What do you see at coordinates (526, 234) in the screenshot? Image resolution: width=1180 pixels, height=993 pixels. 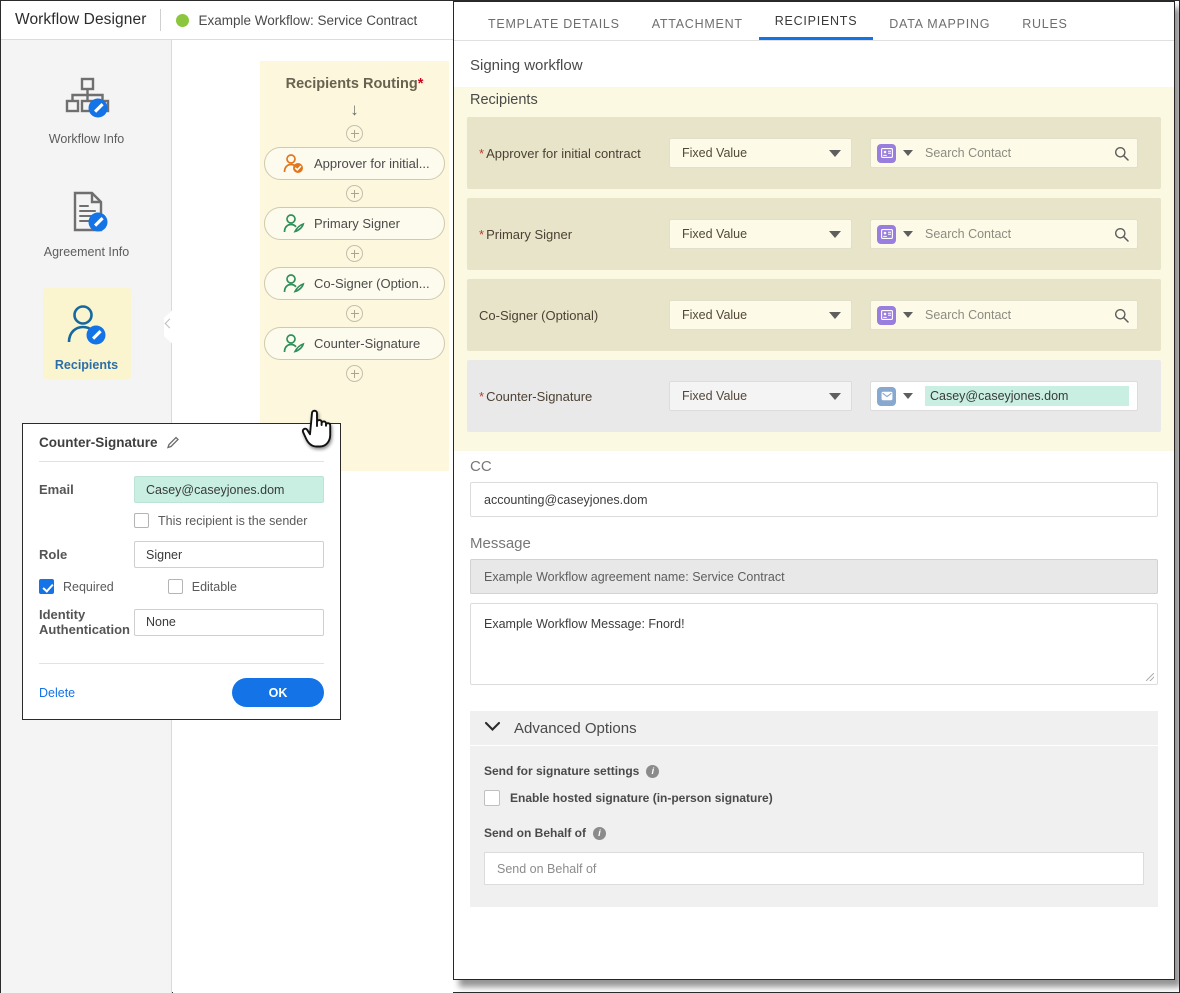 I see `recipient-label: * Primary Signer` at bounding box center [526, 234].